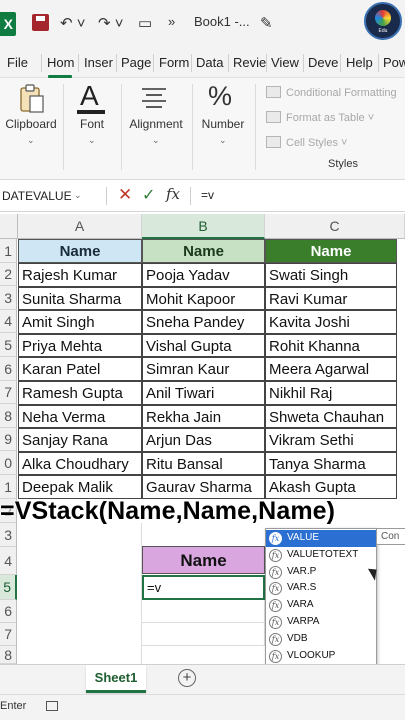 The width and height of the screenshot is (405, 720). What do you see at coordinates (207, 195) in the screenshot?
I see `formula-input: =v` at bounding box center [207, 195].